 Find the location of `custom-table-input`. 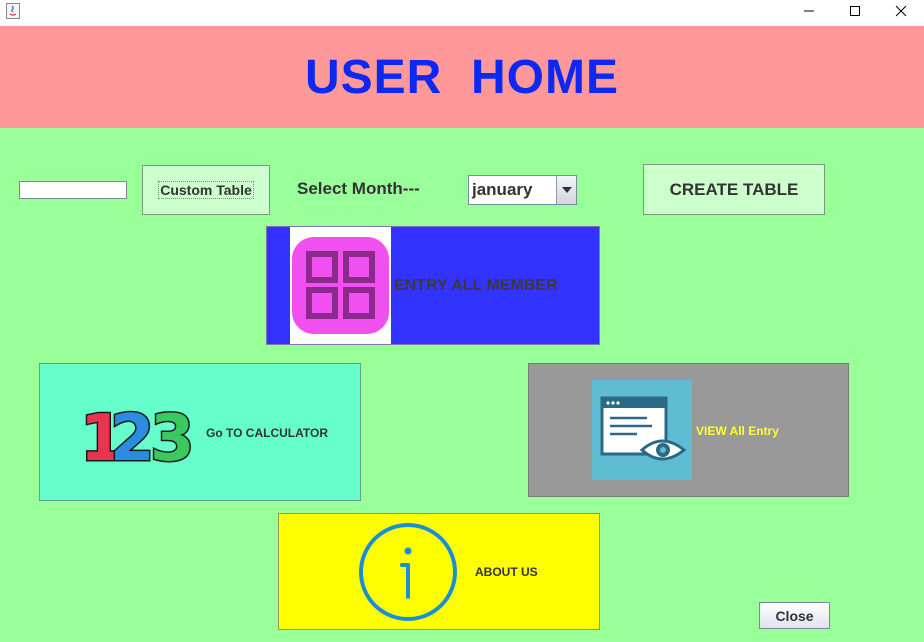

custom-table-input is located at coordinates (73, 190).